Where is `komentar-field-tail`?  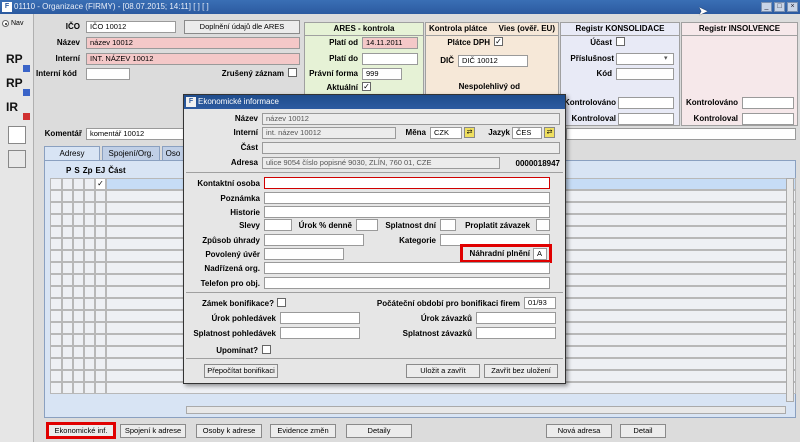 komentar-field-tail is located at coordinates (681, 134).